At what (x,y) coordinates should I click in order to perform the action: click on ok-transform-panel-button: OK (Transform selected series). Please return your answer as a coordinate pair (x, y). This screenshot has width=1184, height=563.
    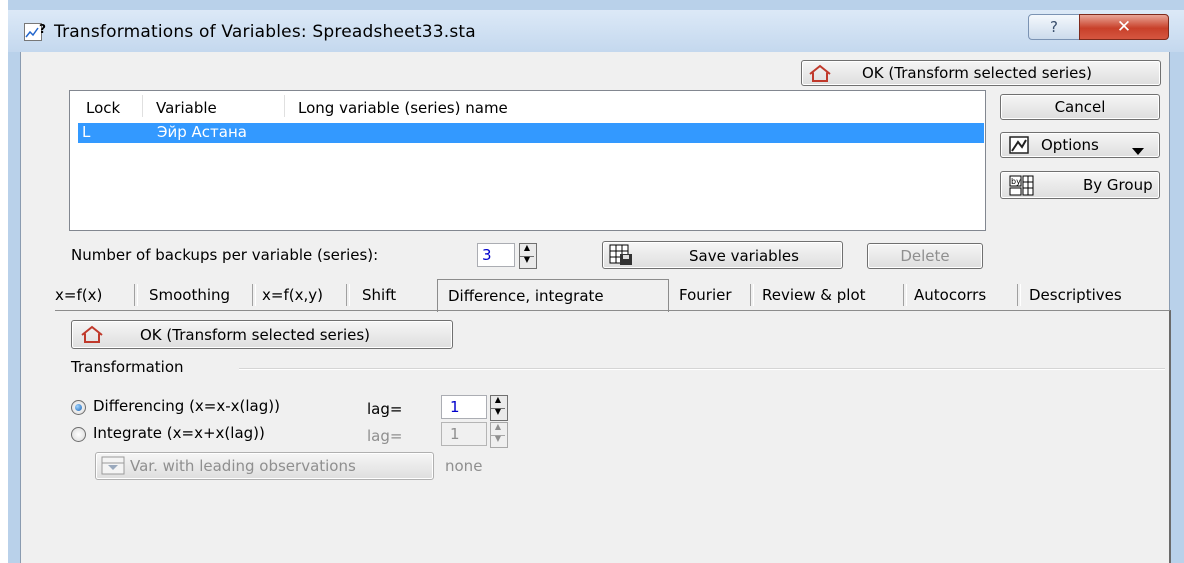
    Looking at the image, I should click on (262, 334).